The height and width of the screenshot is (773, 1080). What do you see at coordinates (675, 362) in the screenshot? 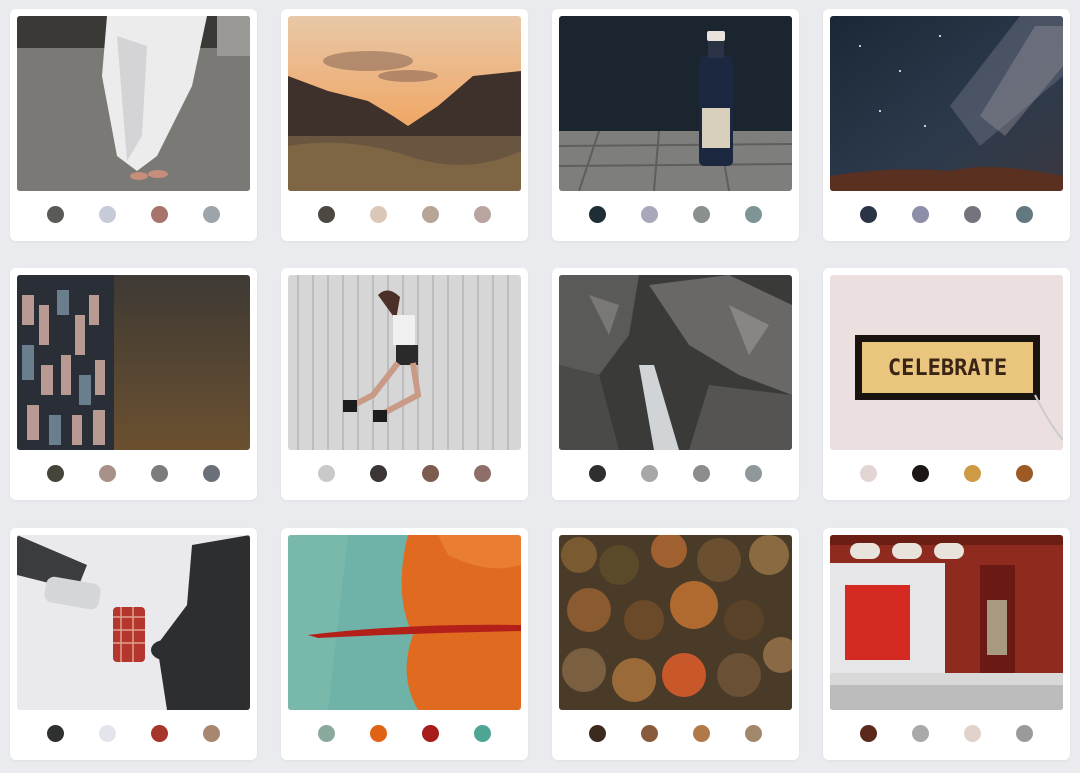
I see `photo-waterfall-canyon` at bounding box center [675, 362].